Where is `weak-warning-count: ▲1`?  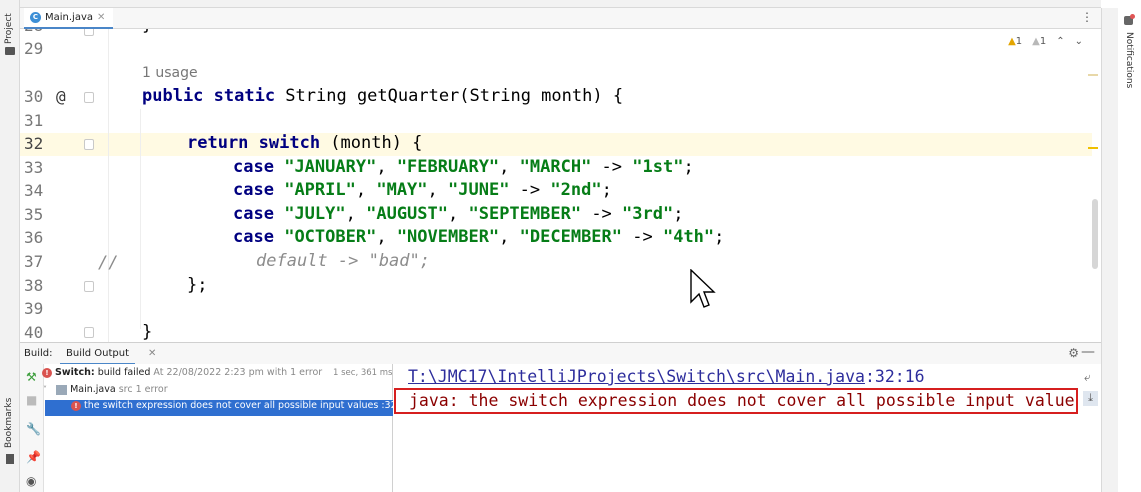
weak-warning-count: ▲1 is located at coordinates (1039, 41).